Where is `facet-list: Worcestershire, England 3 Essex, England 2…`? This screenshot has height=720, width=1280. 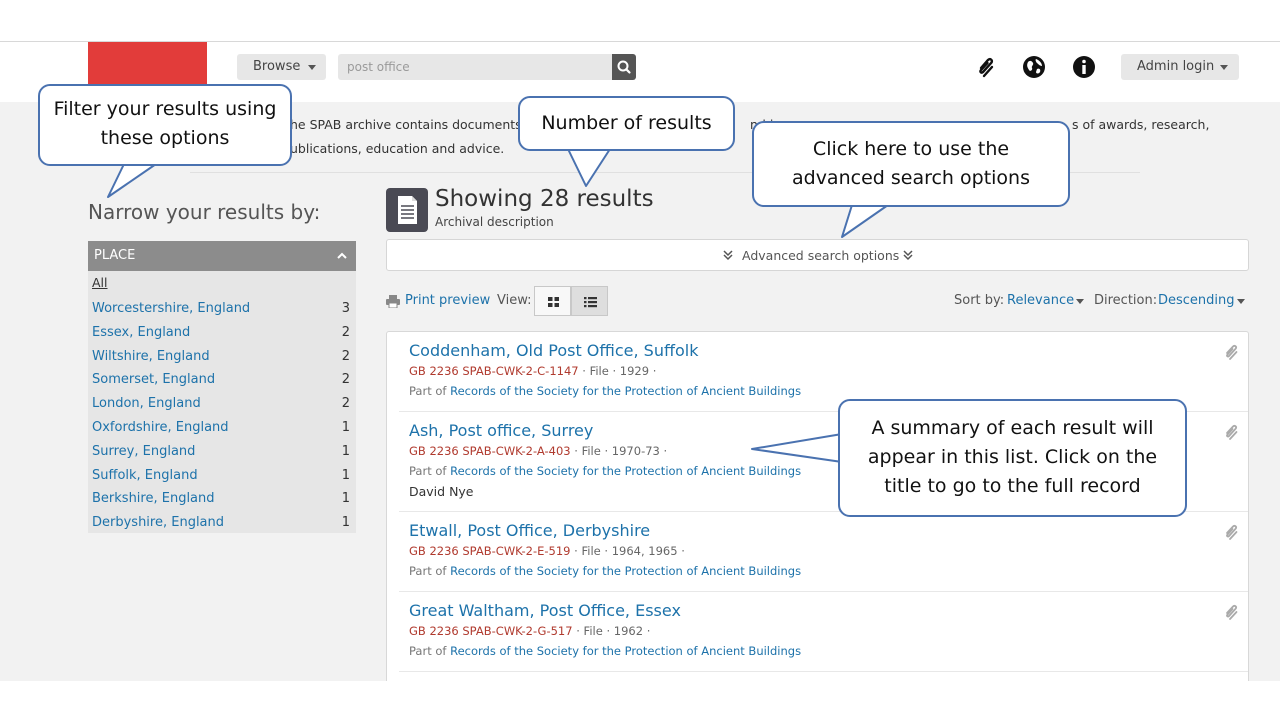
facet-list: Worcestershire, England 3 Essex, England 2… is located at coordinates (222, 416).